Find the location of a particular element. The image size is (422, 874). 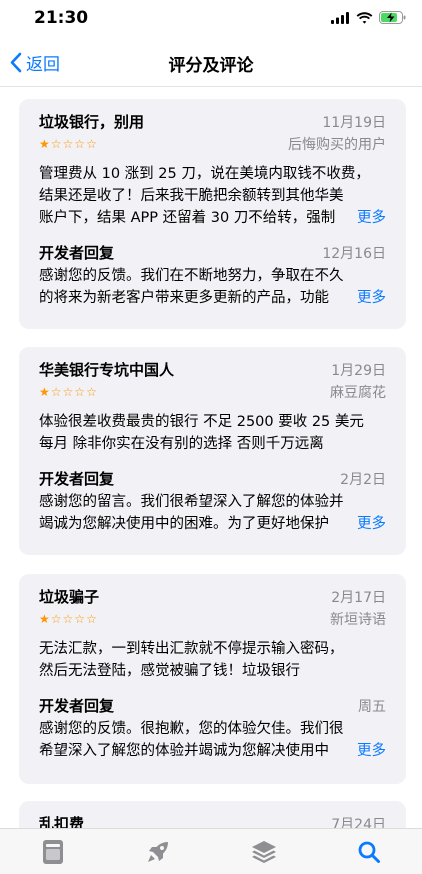

layers-icon is located at coordinates (263, 851).